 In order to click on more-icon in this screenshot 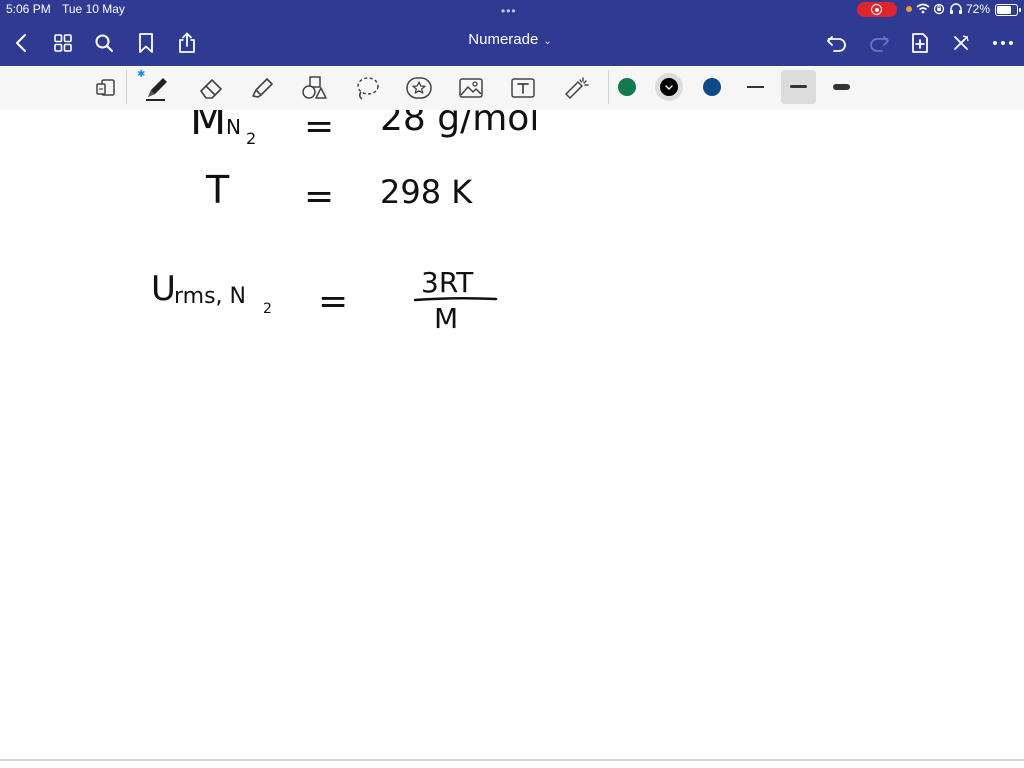, I will do `click(1003, 43)`.